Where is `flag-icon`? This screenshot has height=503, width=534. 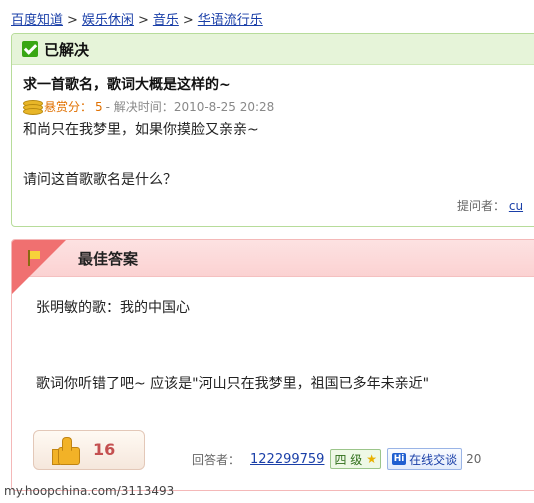 flag-icon is located at coordinates (33, 258).